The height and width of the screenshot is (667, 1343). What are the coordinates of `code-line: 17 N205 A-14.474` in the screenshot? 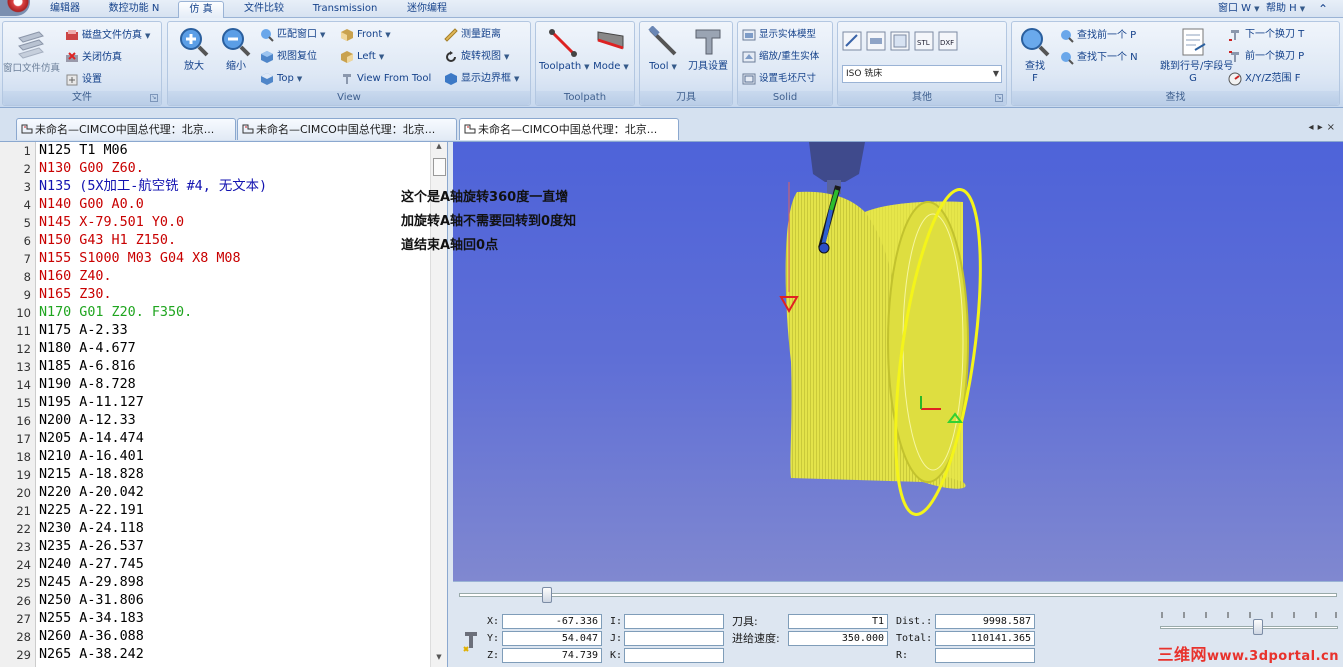 It's located at (215, 439).